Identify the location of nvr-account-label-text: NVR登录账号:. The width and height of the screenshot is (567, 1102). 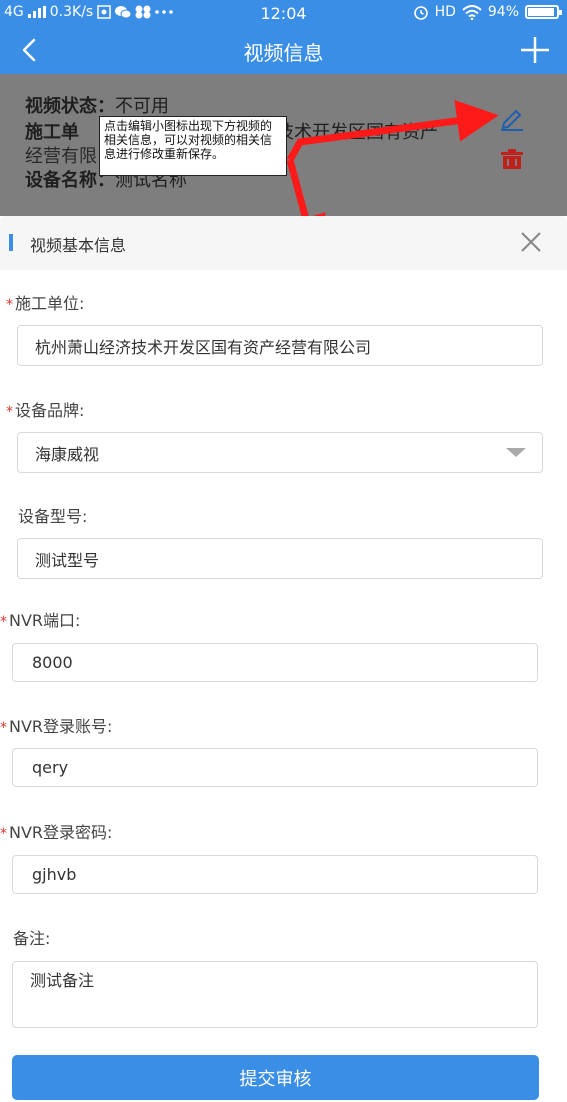
(61, 726).